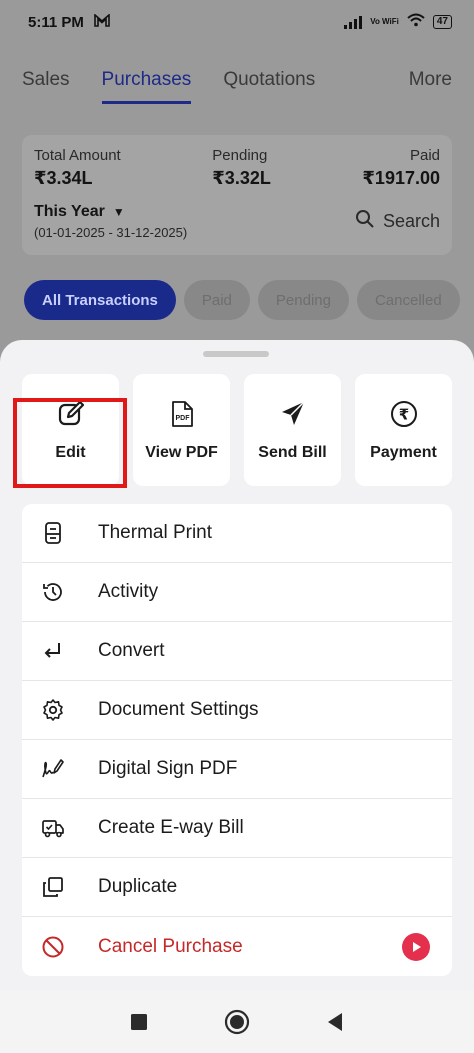 Image resolution: width=474 pixels, height=1053 pixels. What do you see at coordinates (411, 221) in the screenshot?
I see `search-label: Search` at bounding box center [411, 221].